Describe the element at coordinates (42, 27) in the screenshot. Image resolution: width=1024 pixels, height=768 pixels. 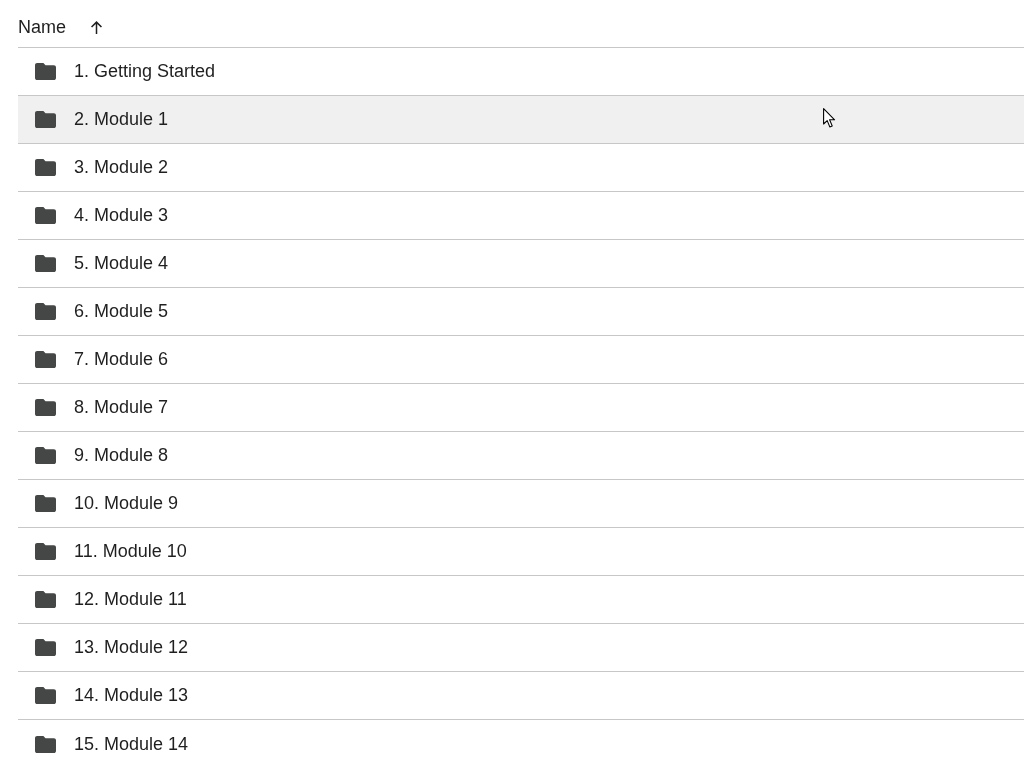
I see `name-column-header: Name` at that location.